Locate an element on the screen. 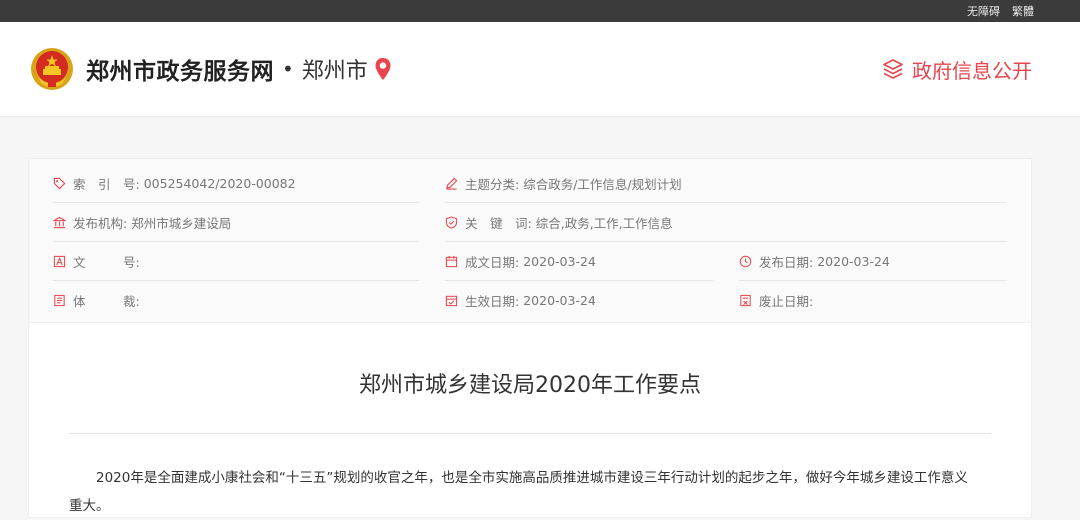  meta-key: 生效日期: is located at coordinates (492, 301).